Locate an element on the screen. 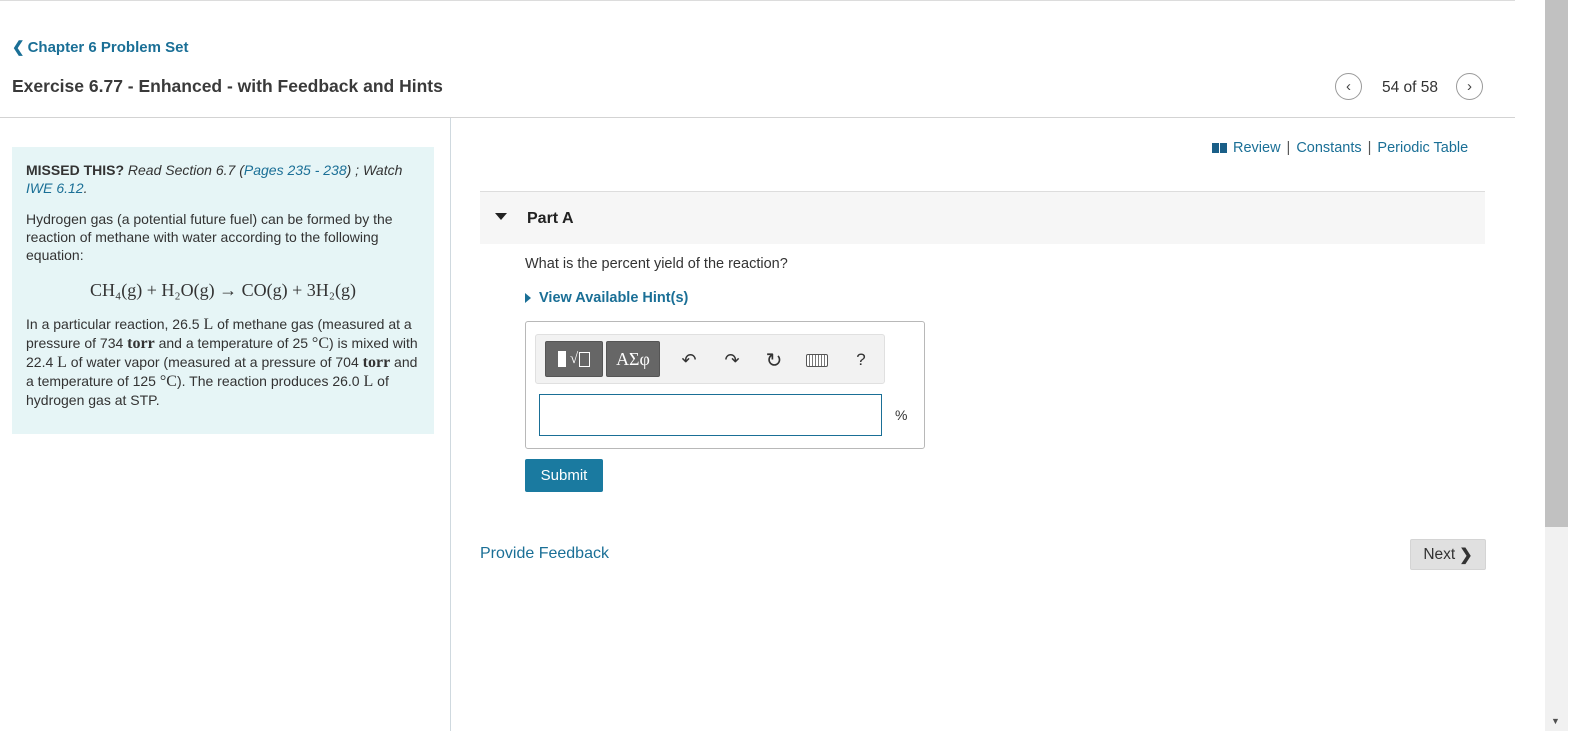 This screenshot has height=731, width=1573. view-hints-toggle: View Available Hint(s) is located at coordinates (606, 298).